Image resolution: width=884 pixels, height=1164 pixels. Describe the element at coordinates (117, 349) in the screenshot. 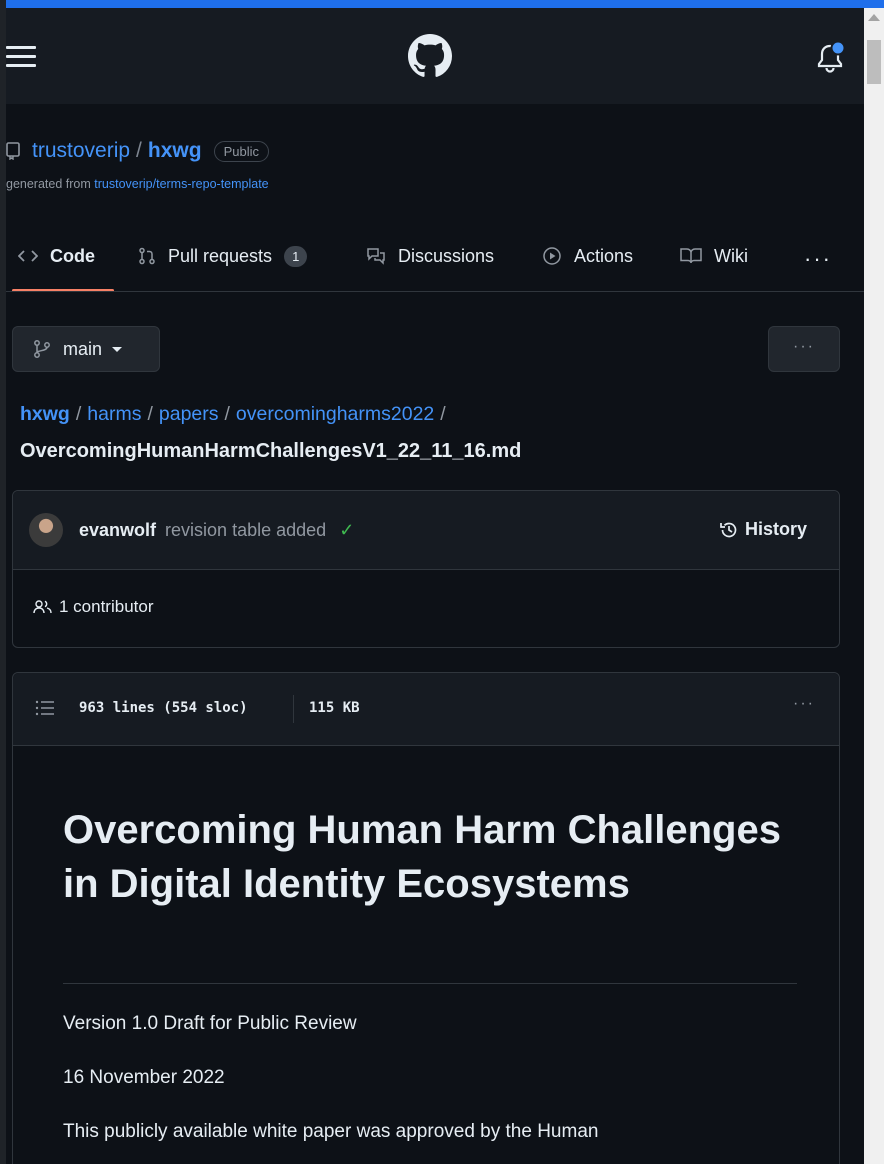

I see `chevron-down-icon` at that location.